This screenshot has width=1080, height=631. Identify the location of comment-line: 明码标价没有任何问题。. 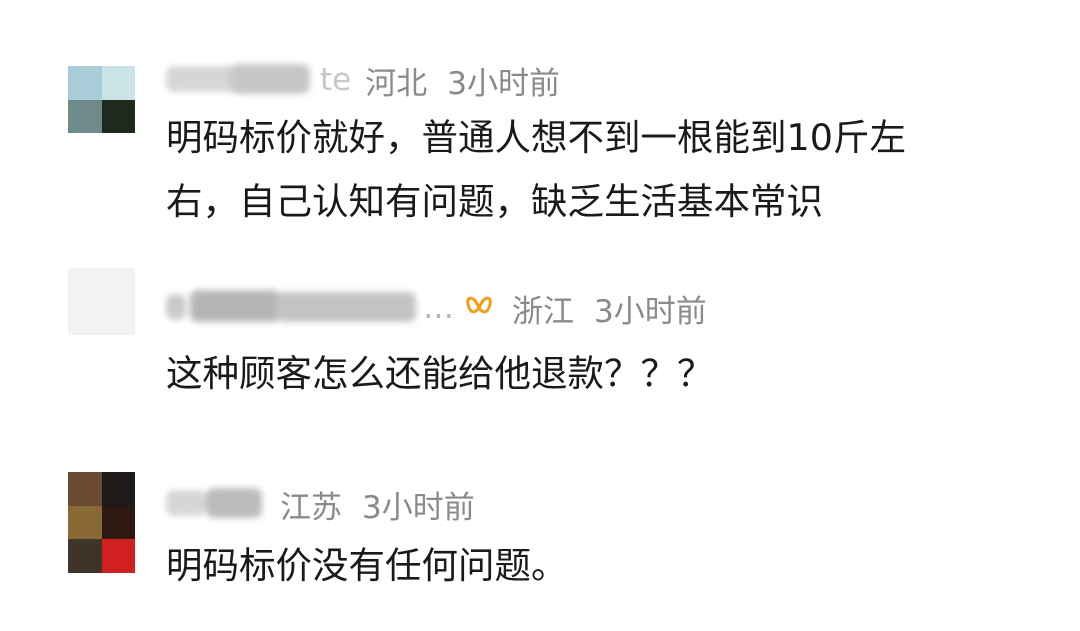
(367, 565).